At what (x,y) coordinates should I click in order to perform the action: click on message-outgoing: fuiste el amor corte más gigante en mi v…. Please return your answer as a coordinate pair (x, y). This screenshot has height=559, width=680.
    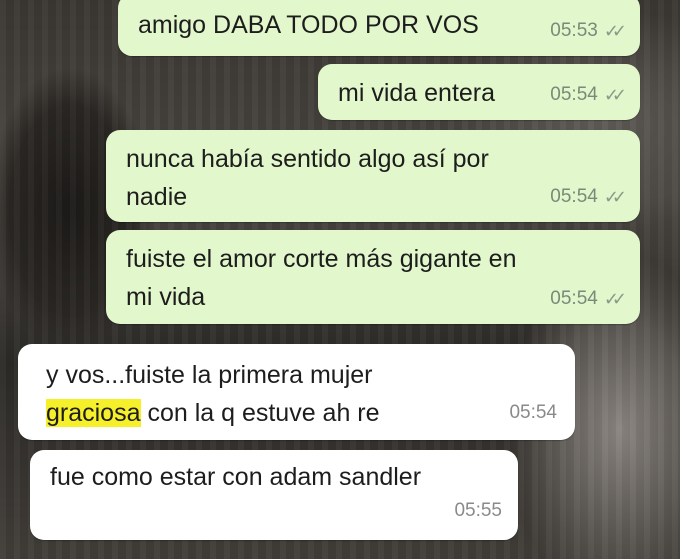
    Looking at the image, I should click on (373, 277).